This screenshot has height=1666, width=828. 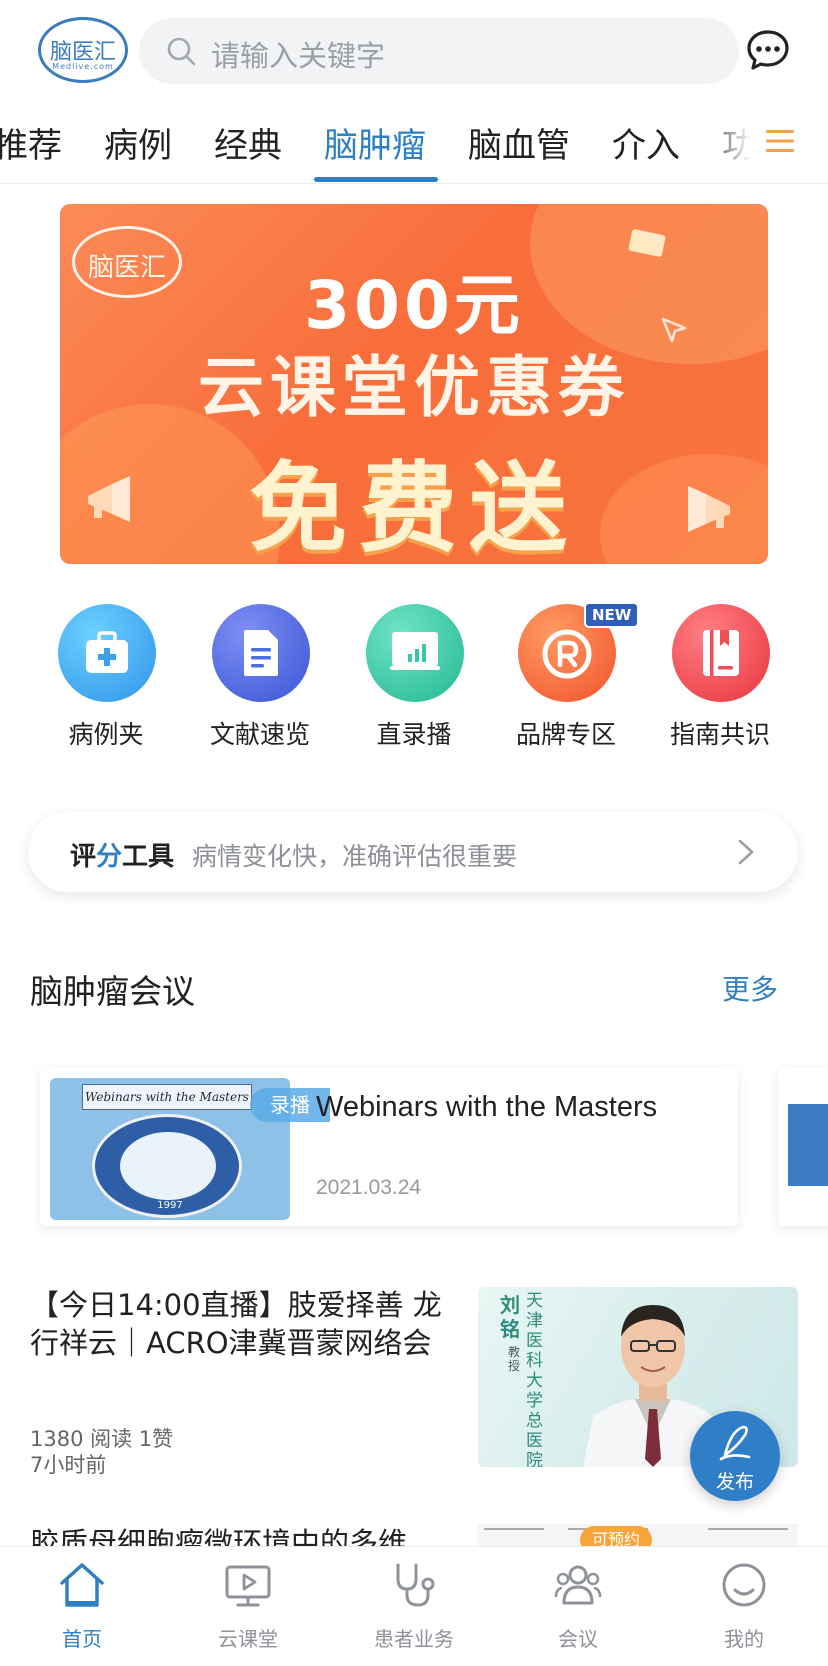 I want to click on search-bar: 请输入关键字, so click(x=439, y=51).